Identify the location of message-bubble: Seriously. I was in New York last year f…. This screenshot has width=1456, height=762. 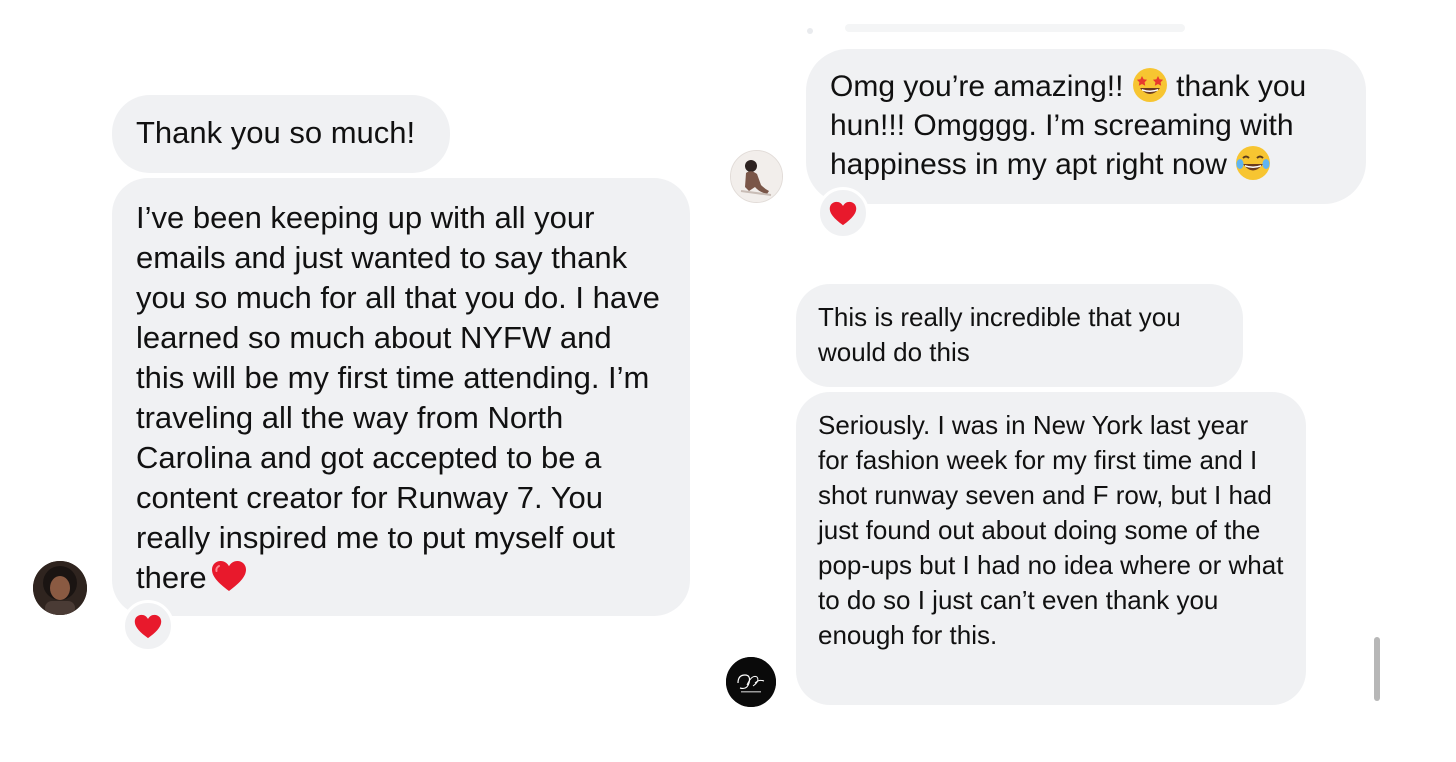
(1051, 548).